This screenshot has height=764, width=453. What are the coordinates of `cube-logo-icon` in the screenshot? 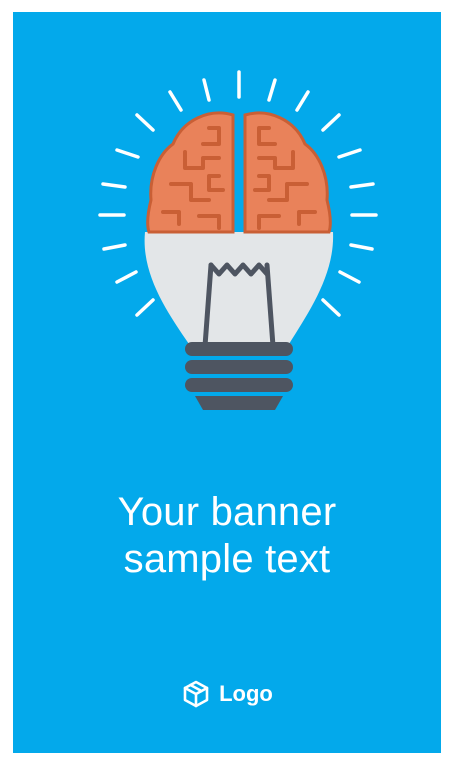 It's located at (196, 694).